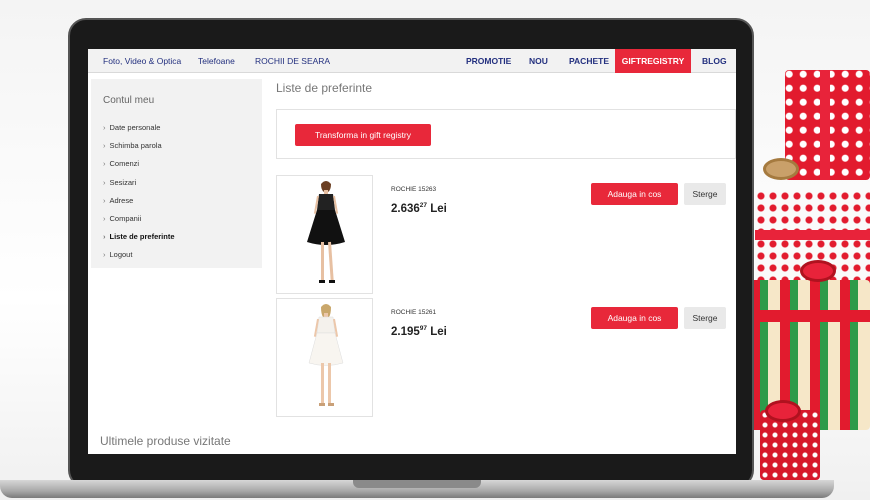  Describe the element at coordinates (653, 61) in the screenshot. I see `nav-link-giftregistry: GIFTREGISTRY` at that location.